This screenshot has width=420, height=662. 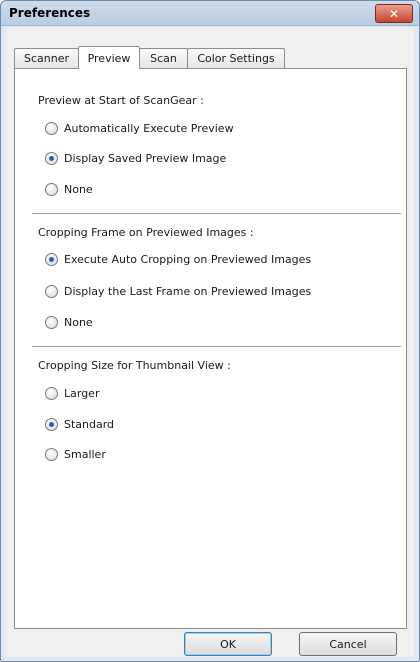 I want to click on tab-label: Preview, so click(x=109, y=58).